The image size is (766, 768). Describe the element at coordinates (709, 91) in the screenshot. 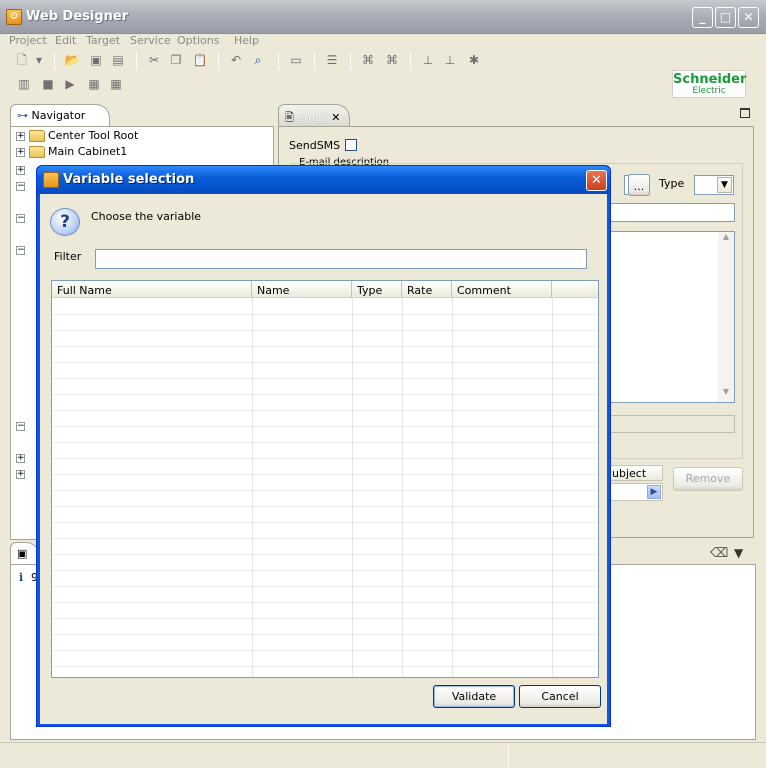

I see `brand-subname: Electric` at that location.